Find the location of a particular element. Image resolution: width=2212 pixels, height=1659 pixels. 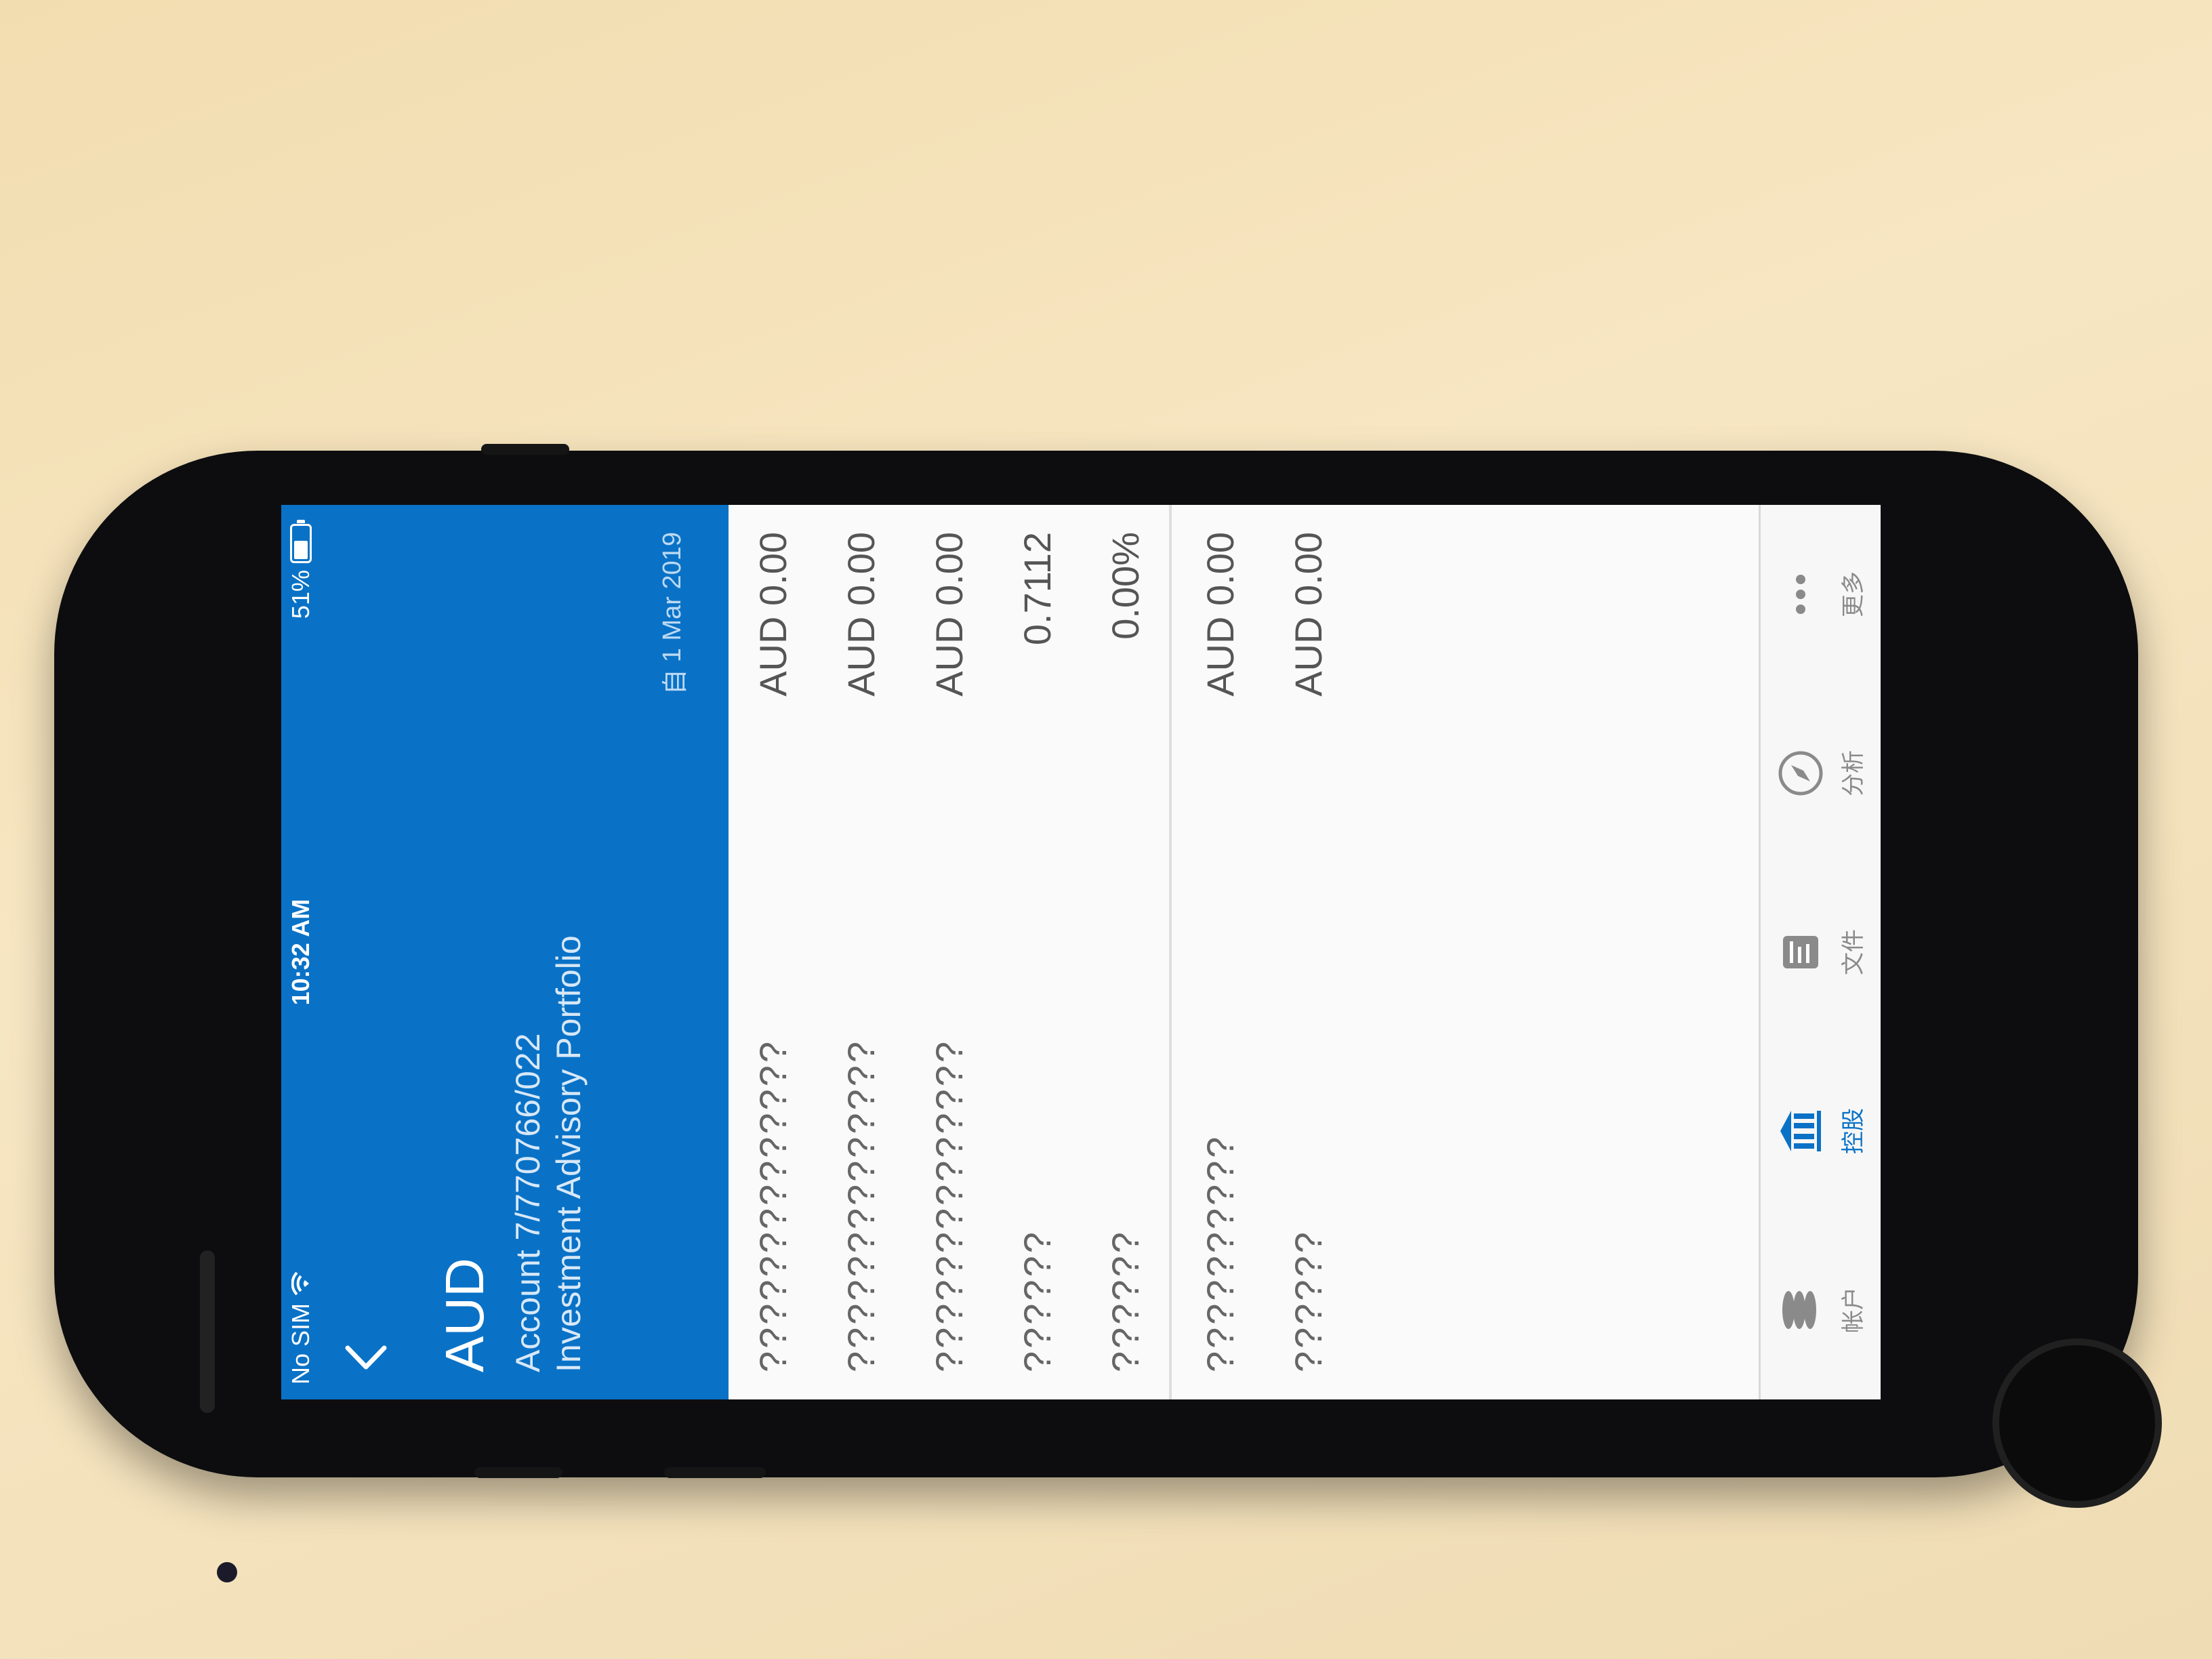

earpiece-speaker is located at coordinates (208, 1331).